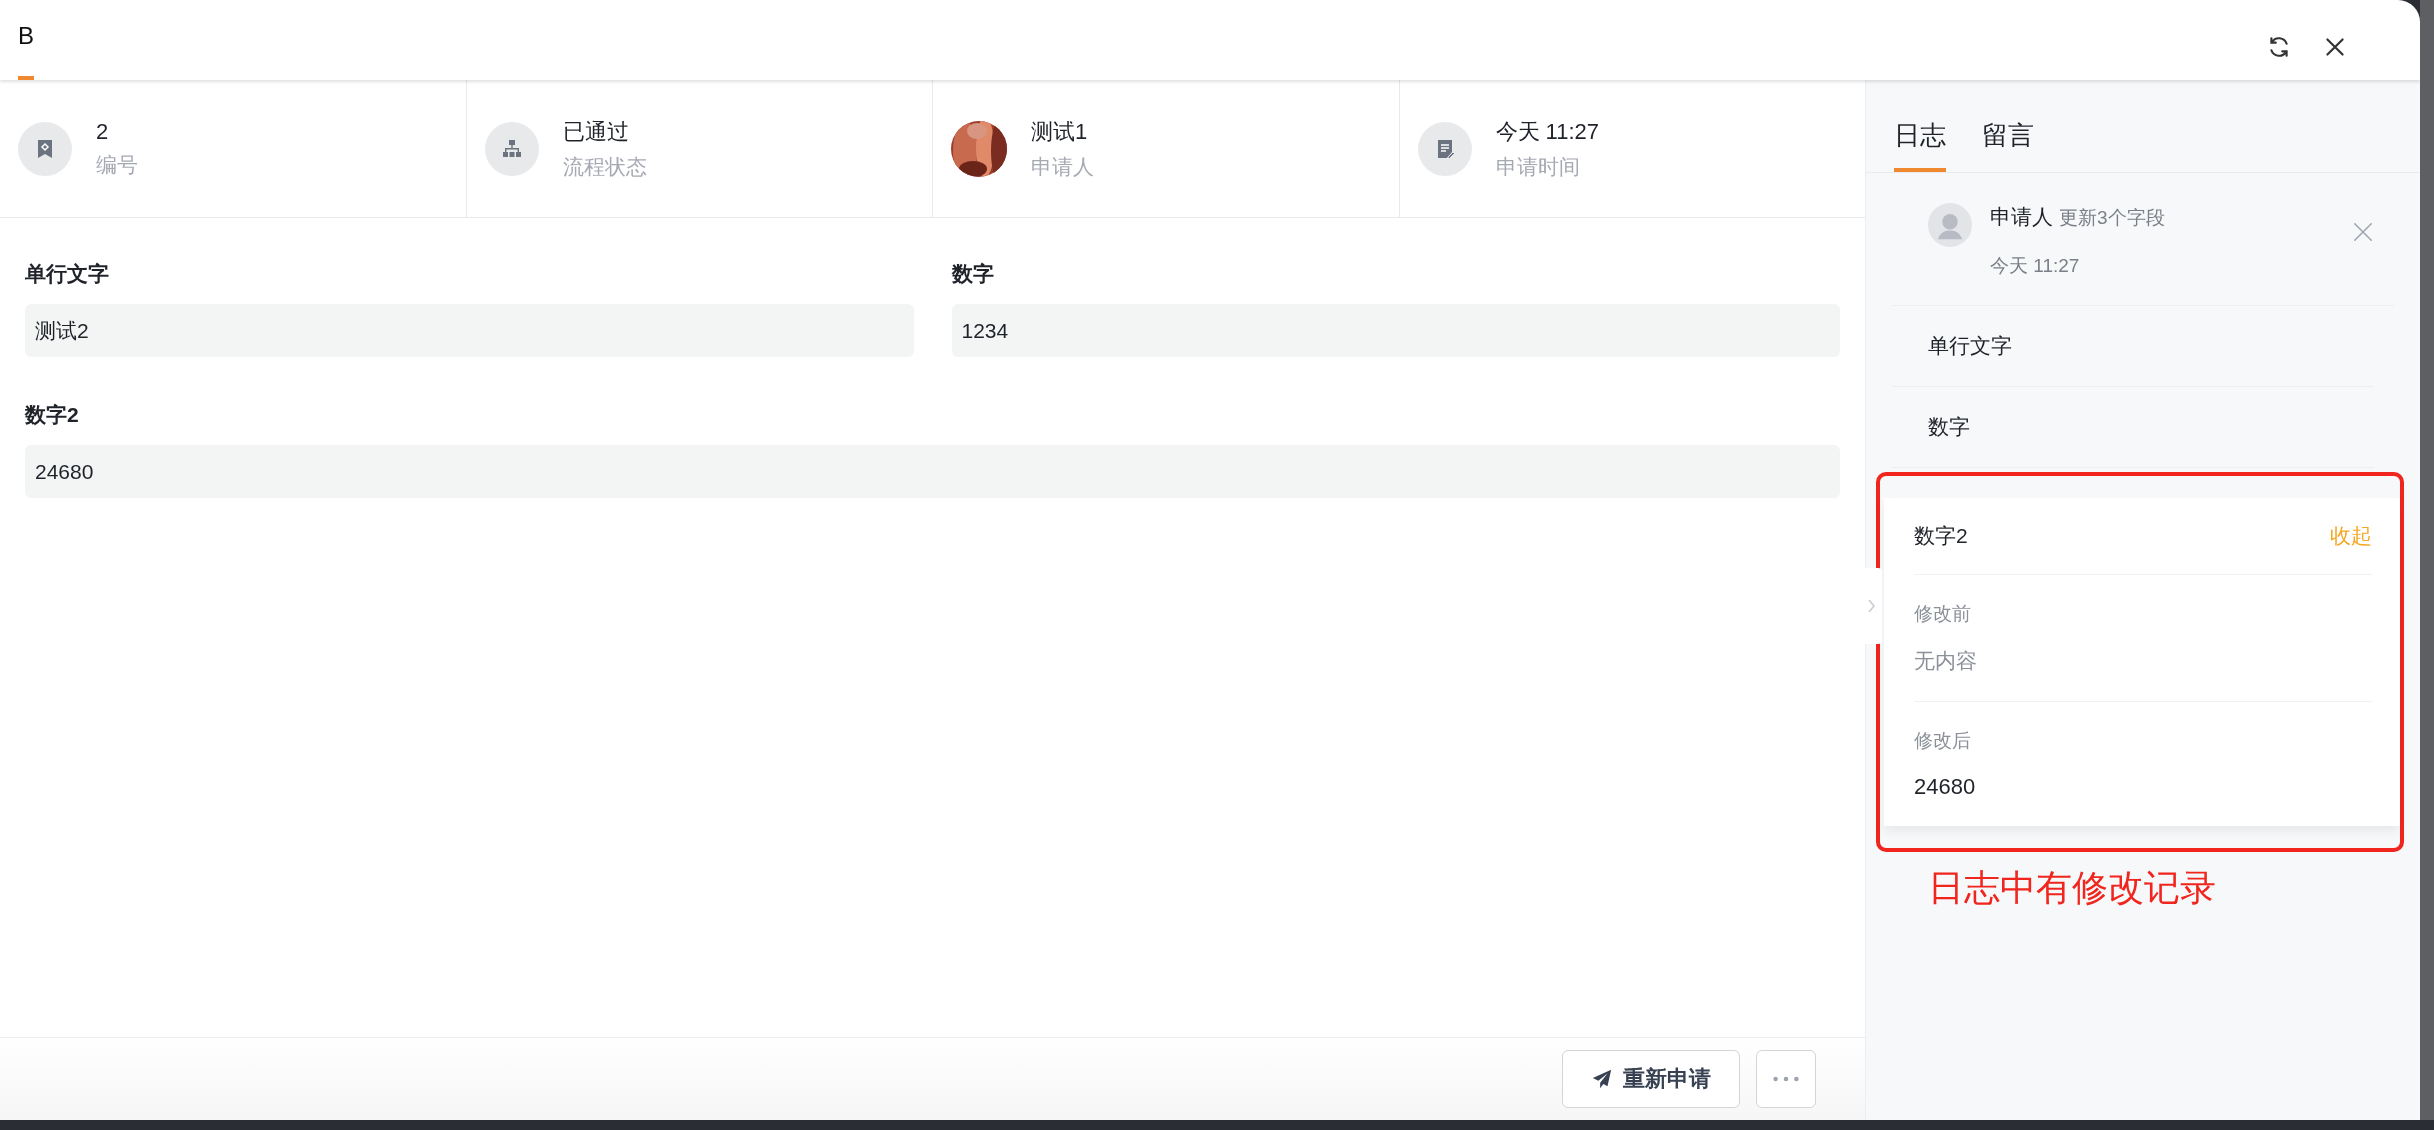 The width and height of the screenshot is (2434, 1130). I want to click on field-value: 测试2, so click(469, 330).